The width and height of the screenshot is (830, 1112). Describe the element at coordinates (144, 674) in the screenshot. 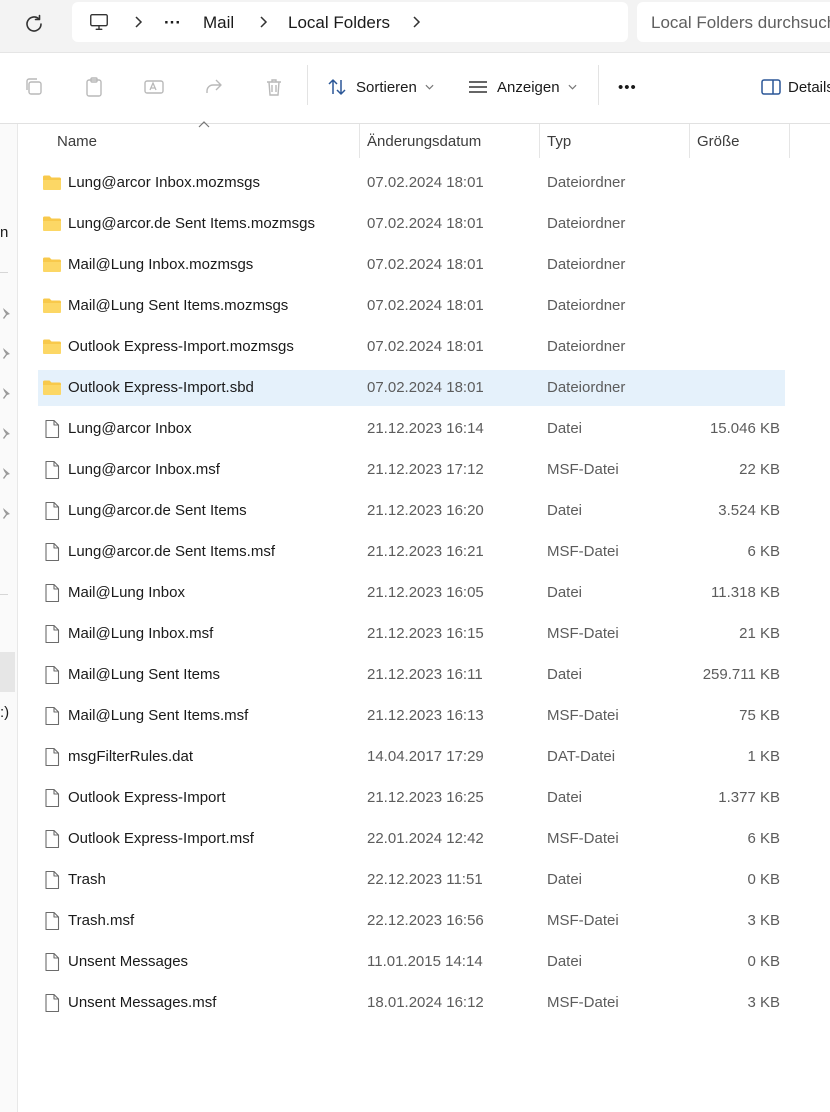

I see `file-name: Mail@Lung Sent Items` at that location.